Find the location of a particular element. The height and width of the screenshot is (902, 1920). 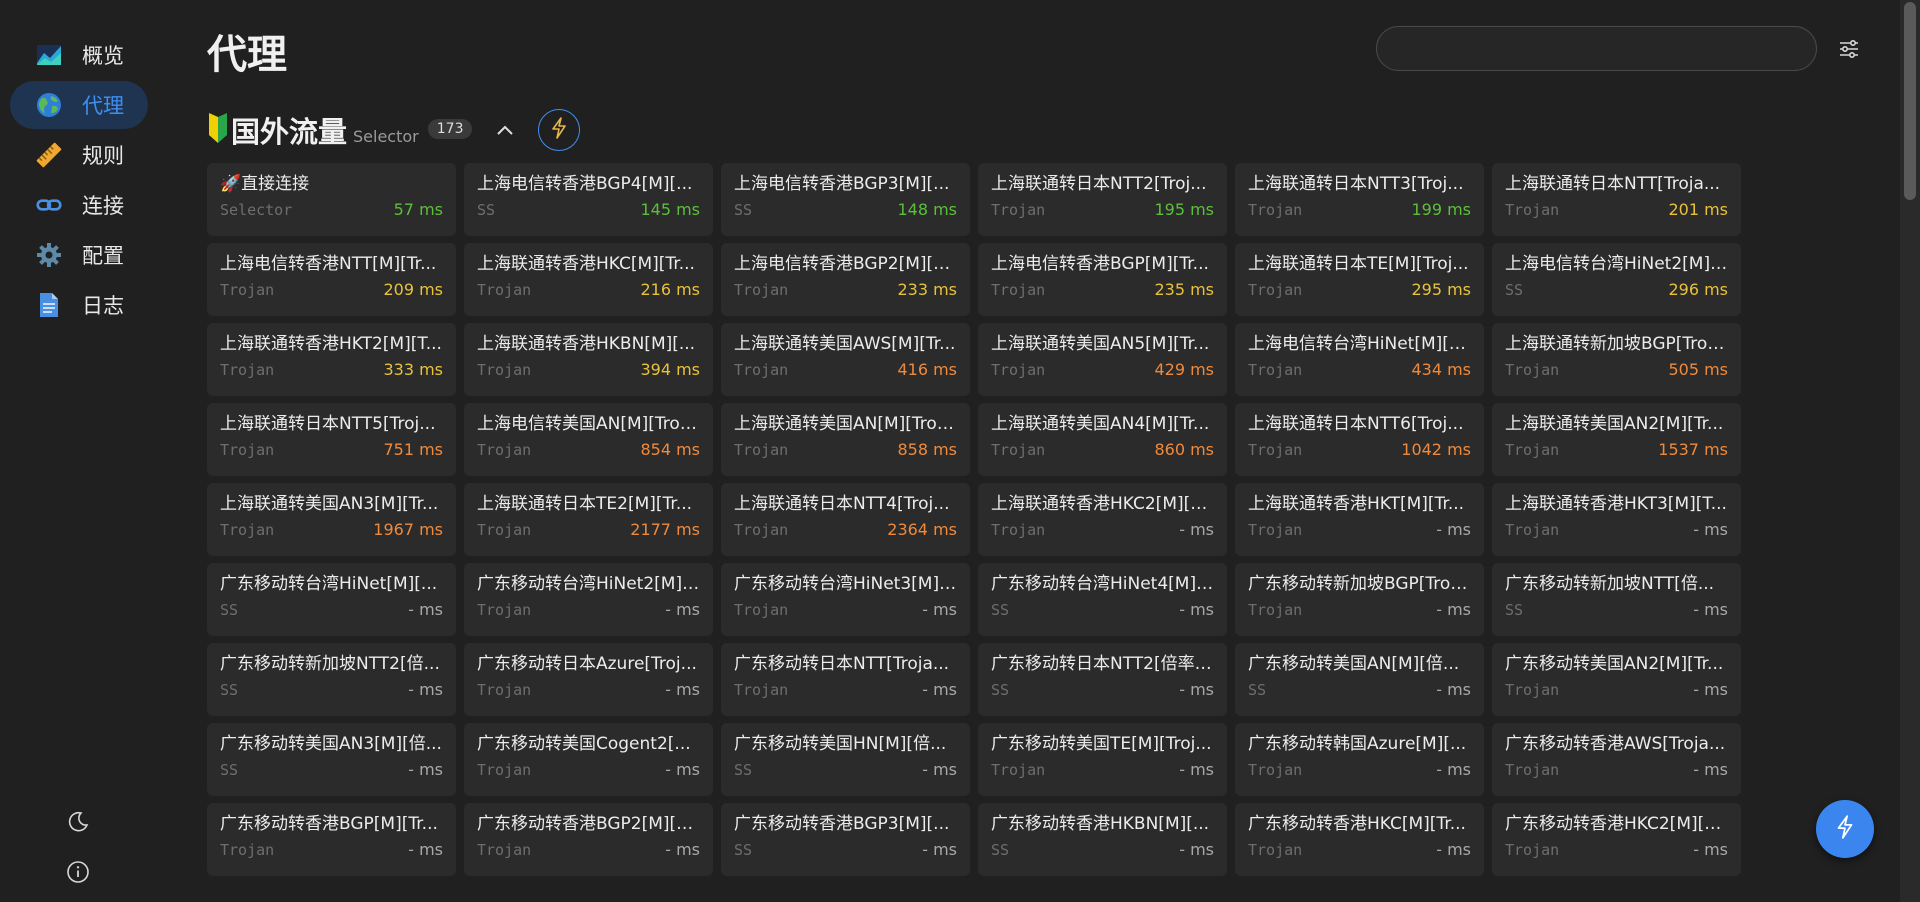

proxy-card: 广东移动转日本NTT[Troja... Trojan - ms is located at coordinates (845, 679).